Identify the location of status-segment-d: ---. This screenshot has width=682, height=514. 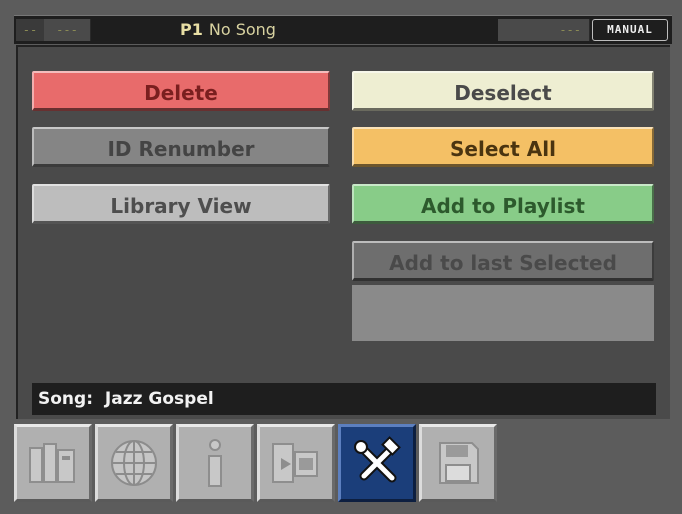
(544, 30).